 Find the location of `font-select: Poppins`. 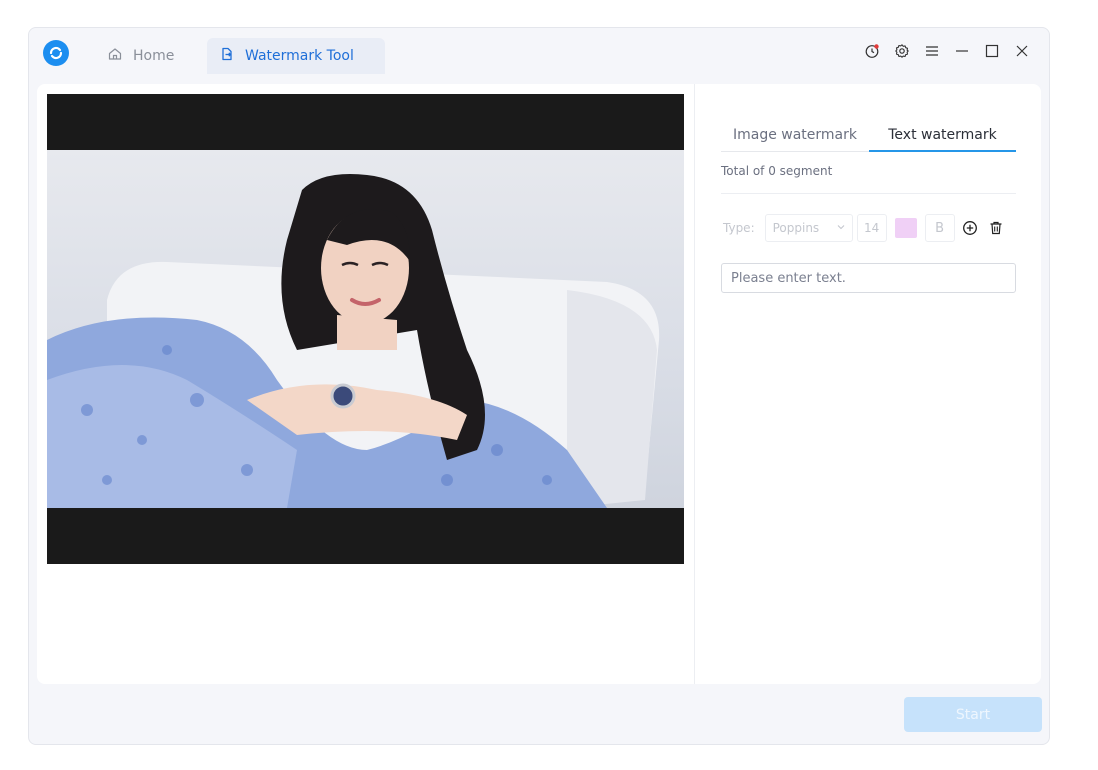

font-select: Poppins is located at coordinates (808, 228).